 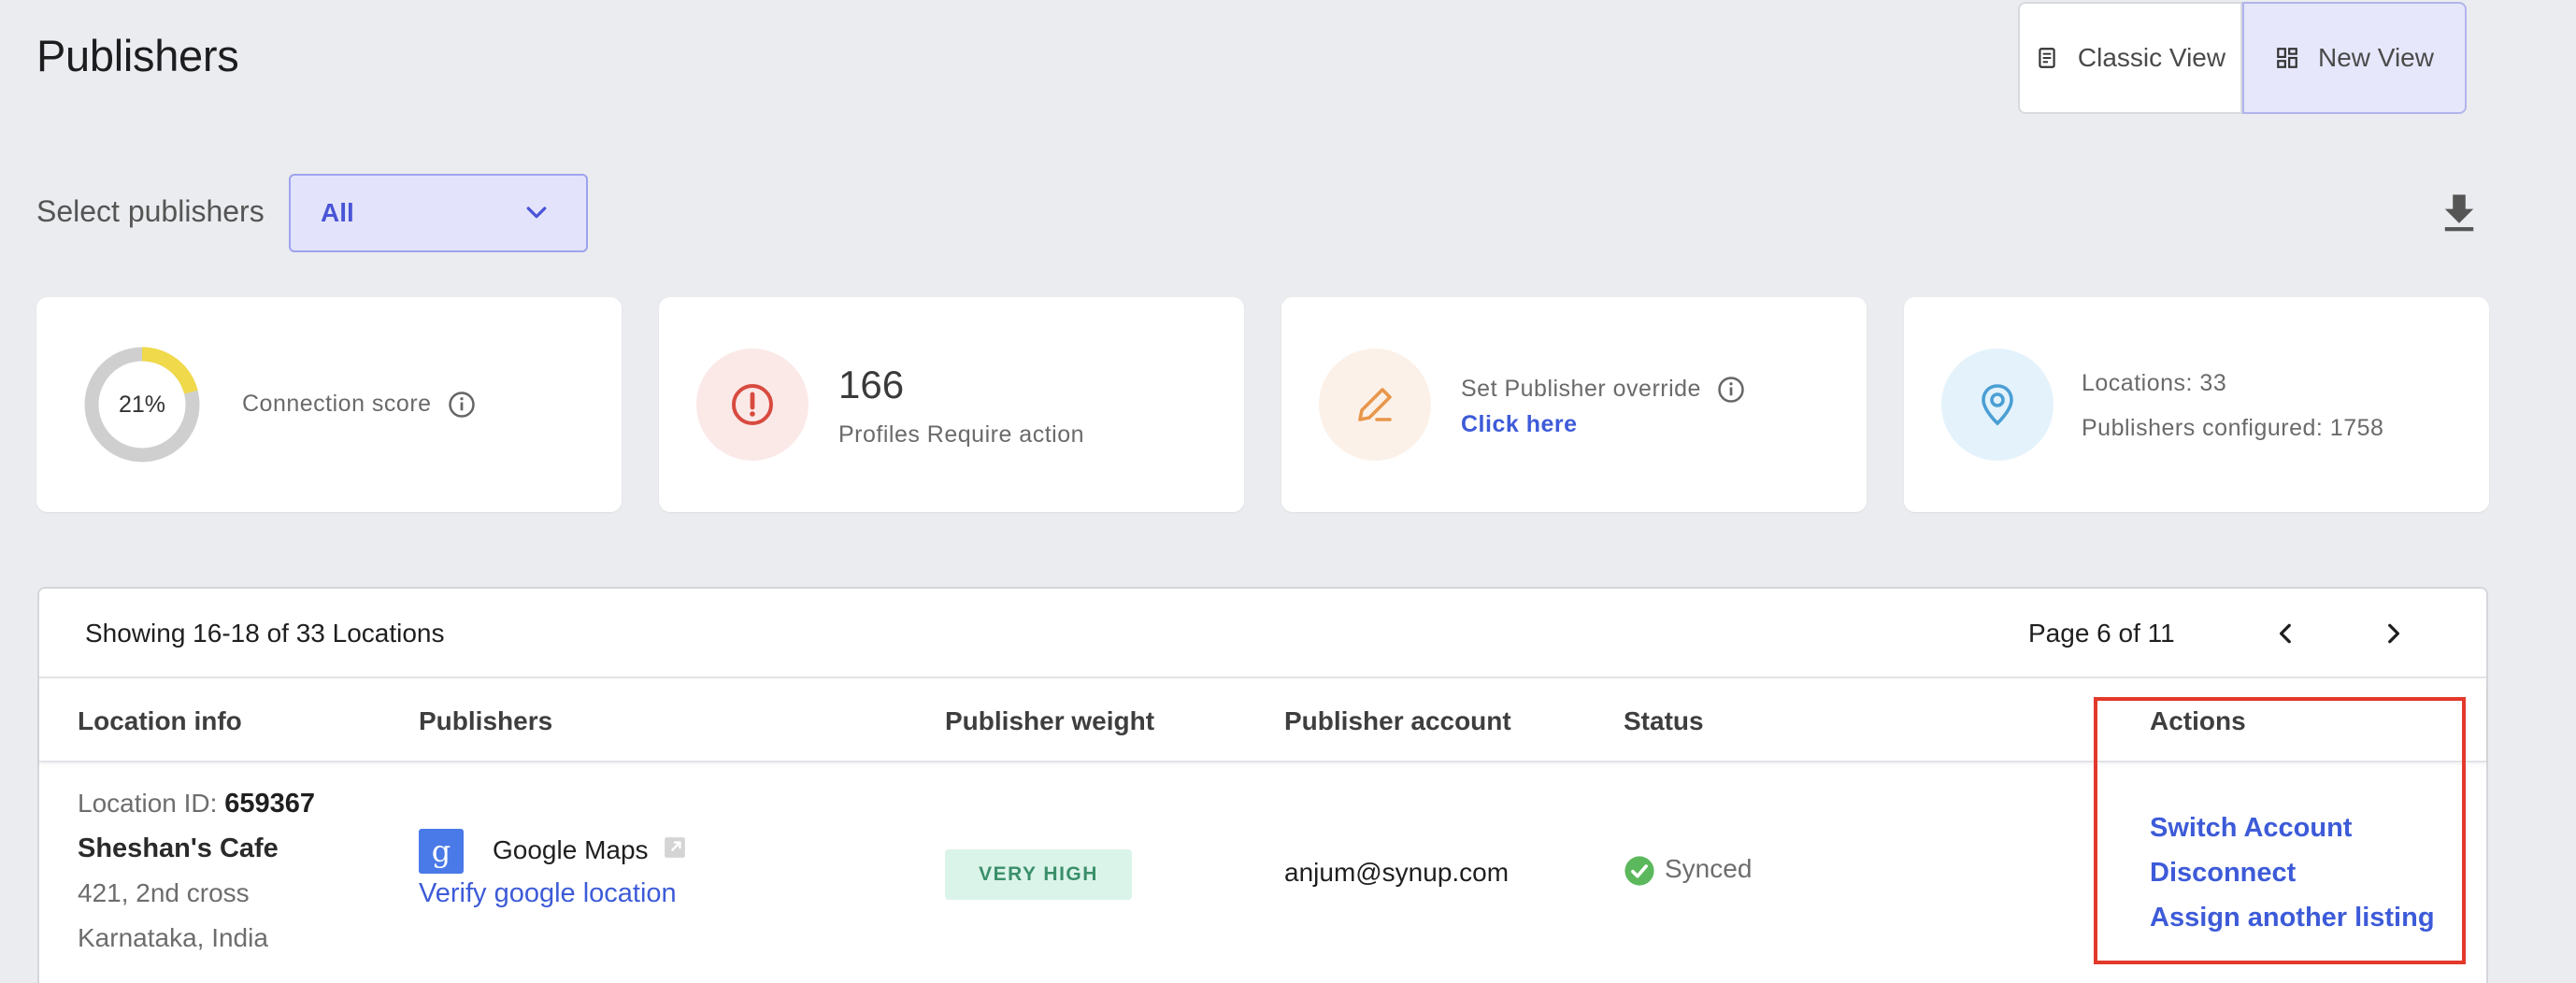 What do you see at coordinates (265, 633) in the screenshot?
I see `showing-count: Showing 16-18 of 33 Locations` at bounding box center [265, 633].